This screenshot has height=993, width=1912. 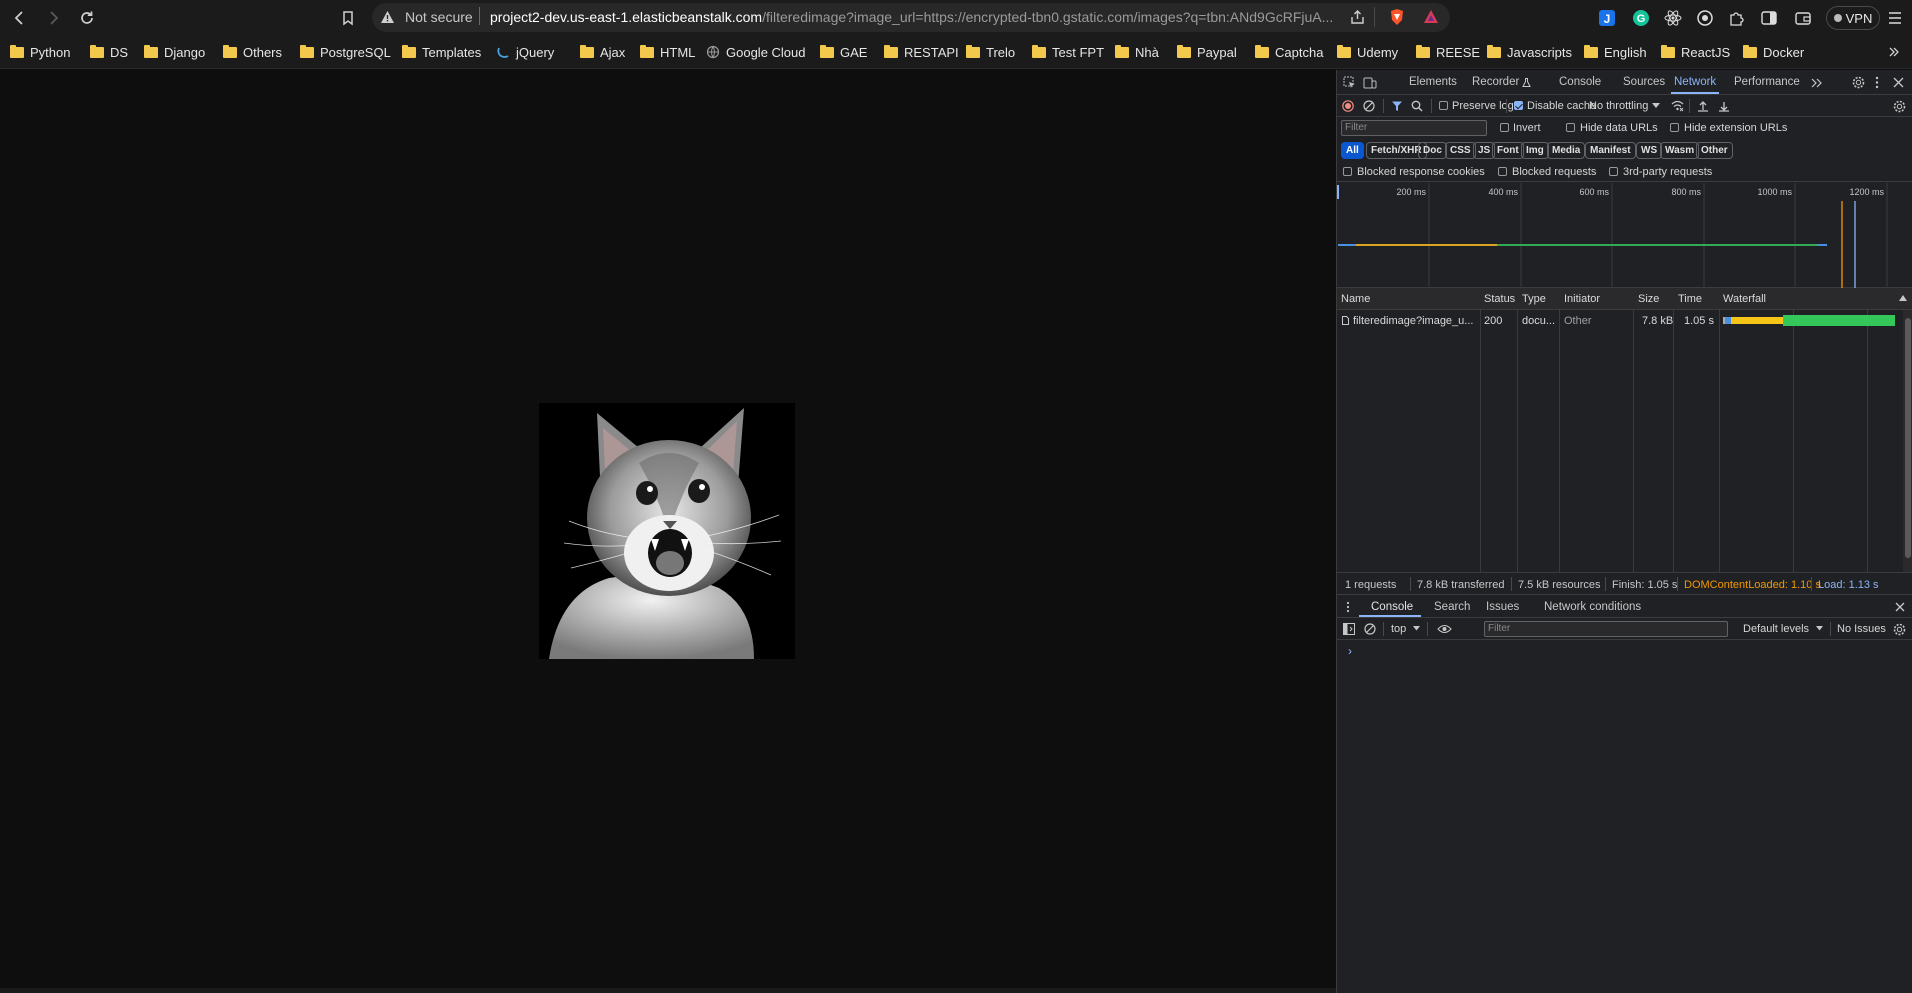 What do you see at coordinates (1613, 171) in the screenshot?
I see `third-party-requests-checkbox` at bounding box center [1613, 171].